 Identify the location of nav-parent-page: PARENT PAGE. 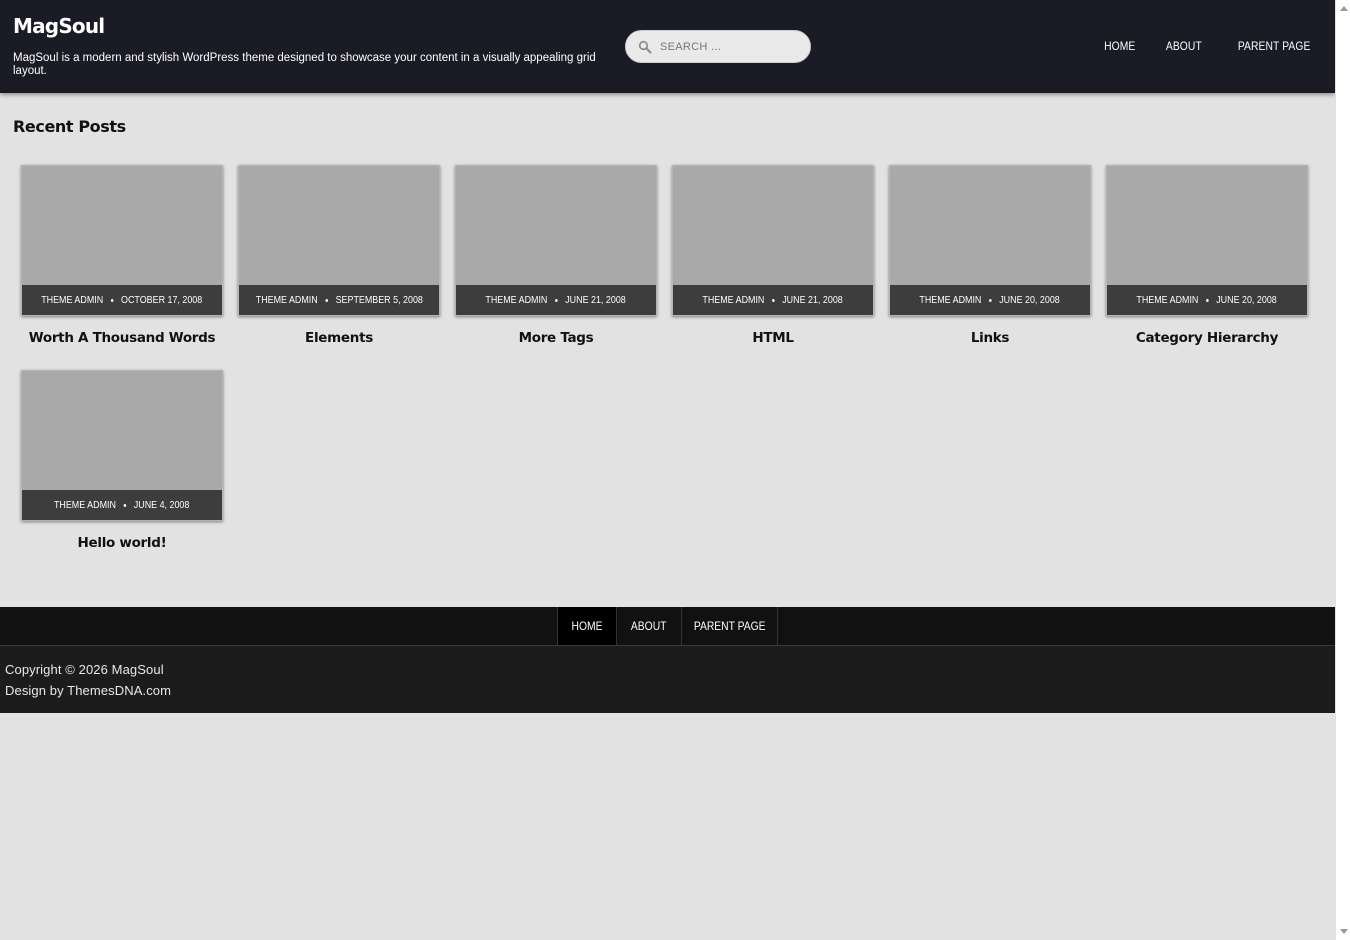
(1273, 46).